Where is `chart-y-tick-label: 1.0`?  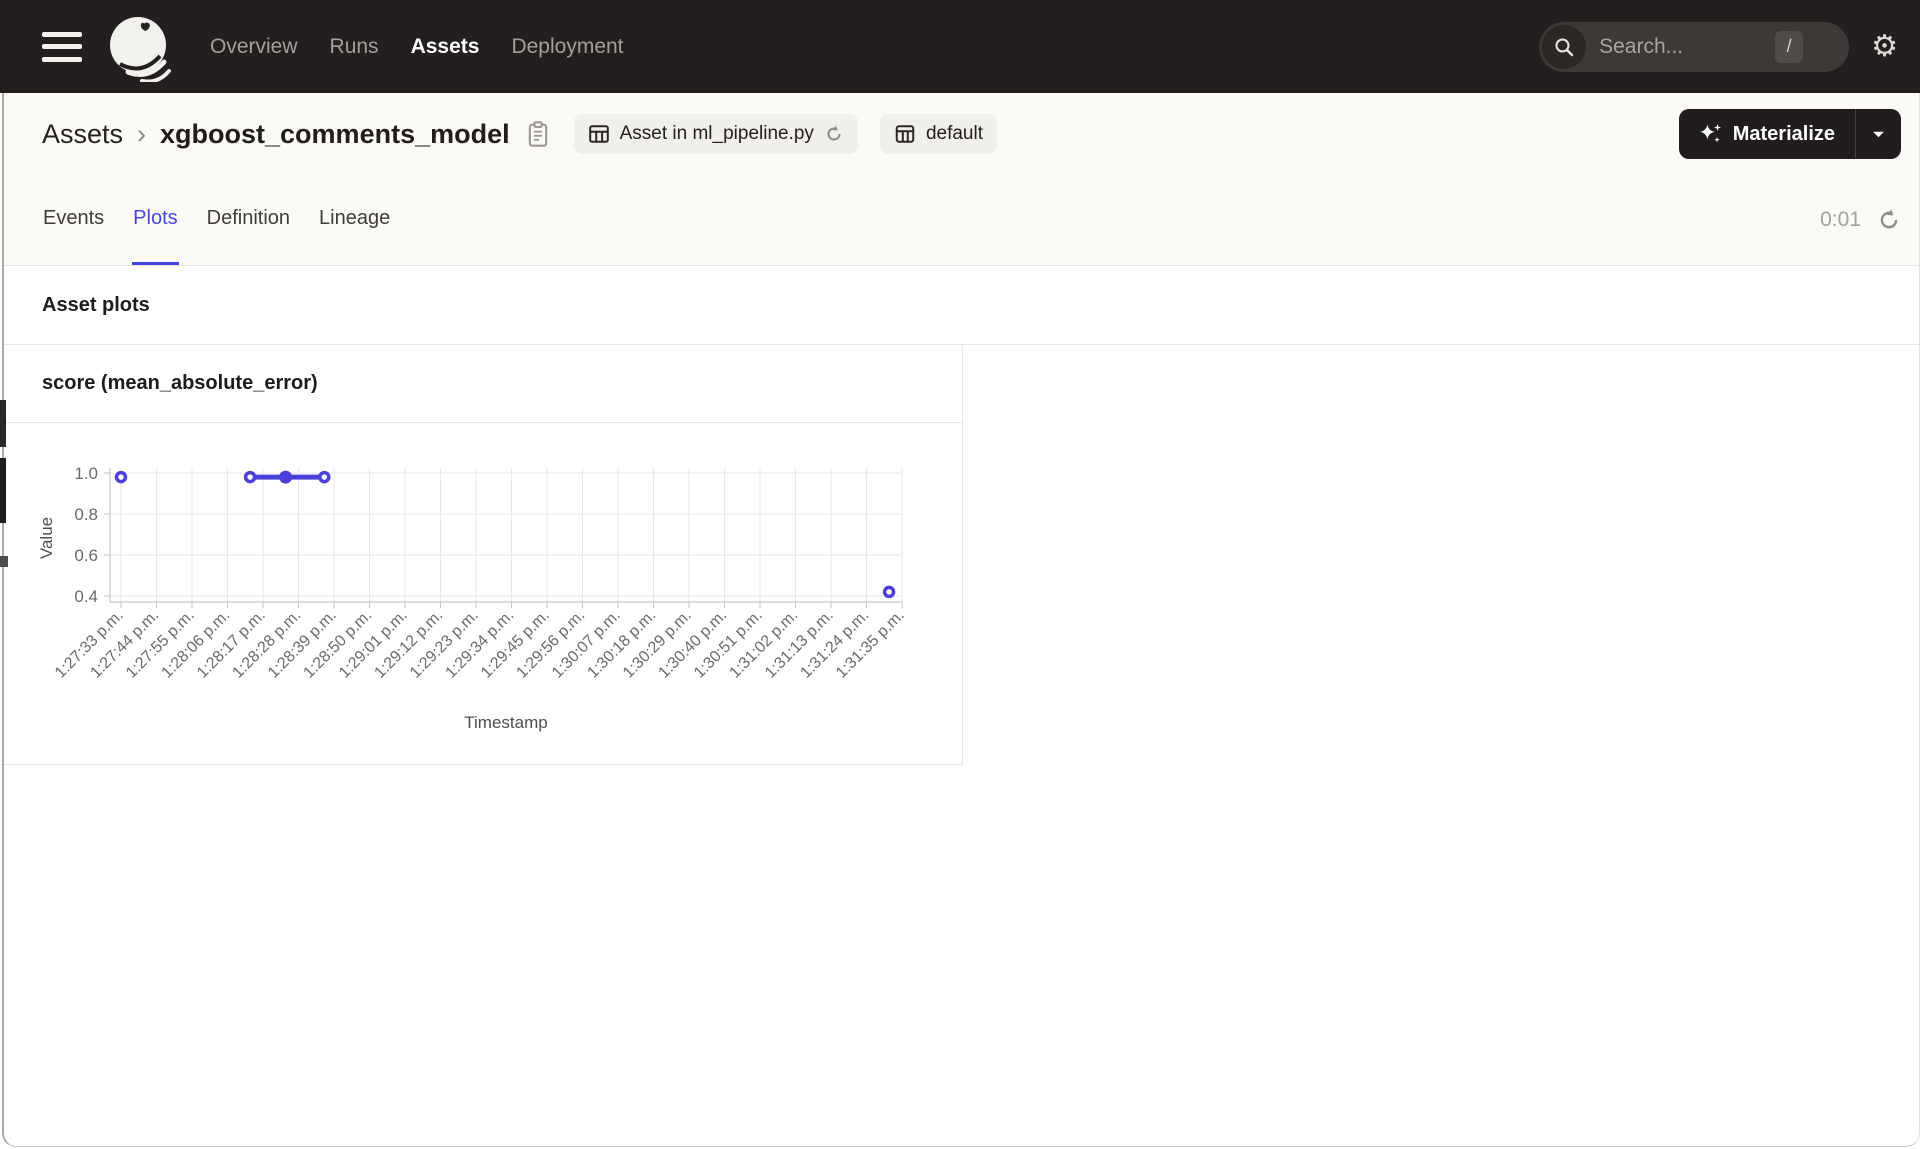
chart-y-tick-label: 1.0 is located at coordinates (86, 473).